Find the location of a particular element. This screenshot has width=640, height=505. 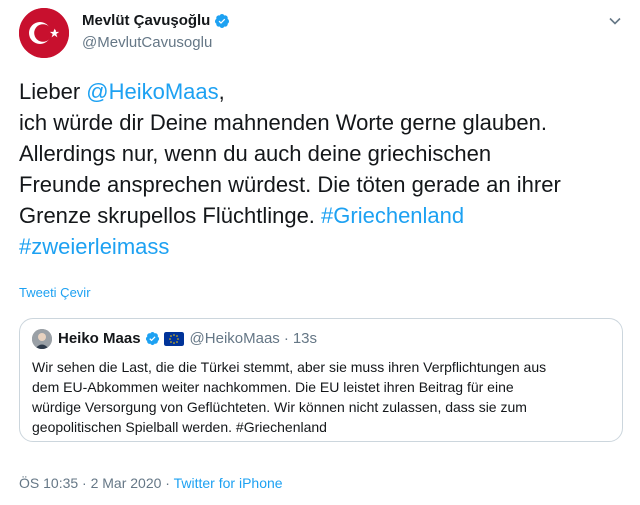

chevron-down-icon is located at coordinates (615, 21).